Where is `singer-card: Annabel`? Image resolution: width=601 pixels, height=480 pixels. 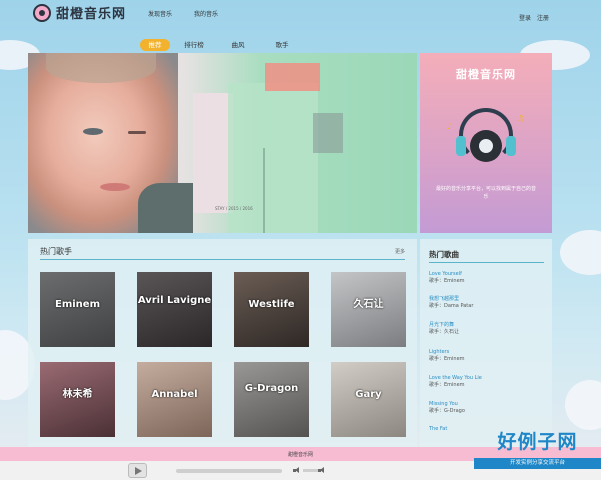 singer-card: Annabel is located at coordinates (174, 399).